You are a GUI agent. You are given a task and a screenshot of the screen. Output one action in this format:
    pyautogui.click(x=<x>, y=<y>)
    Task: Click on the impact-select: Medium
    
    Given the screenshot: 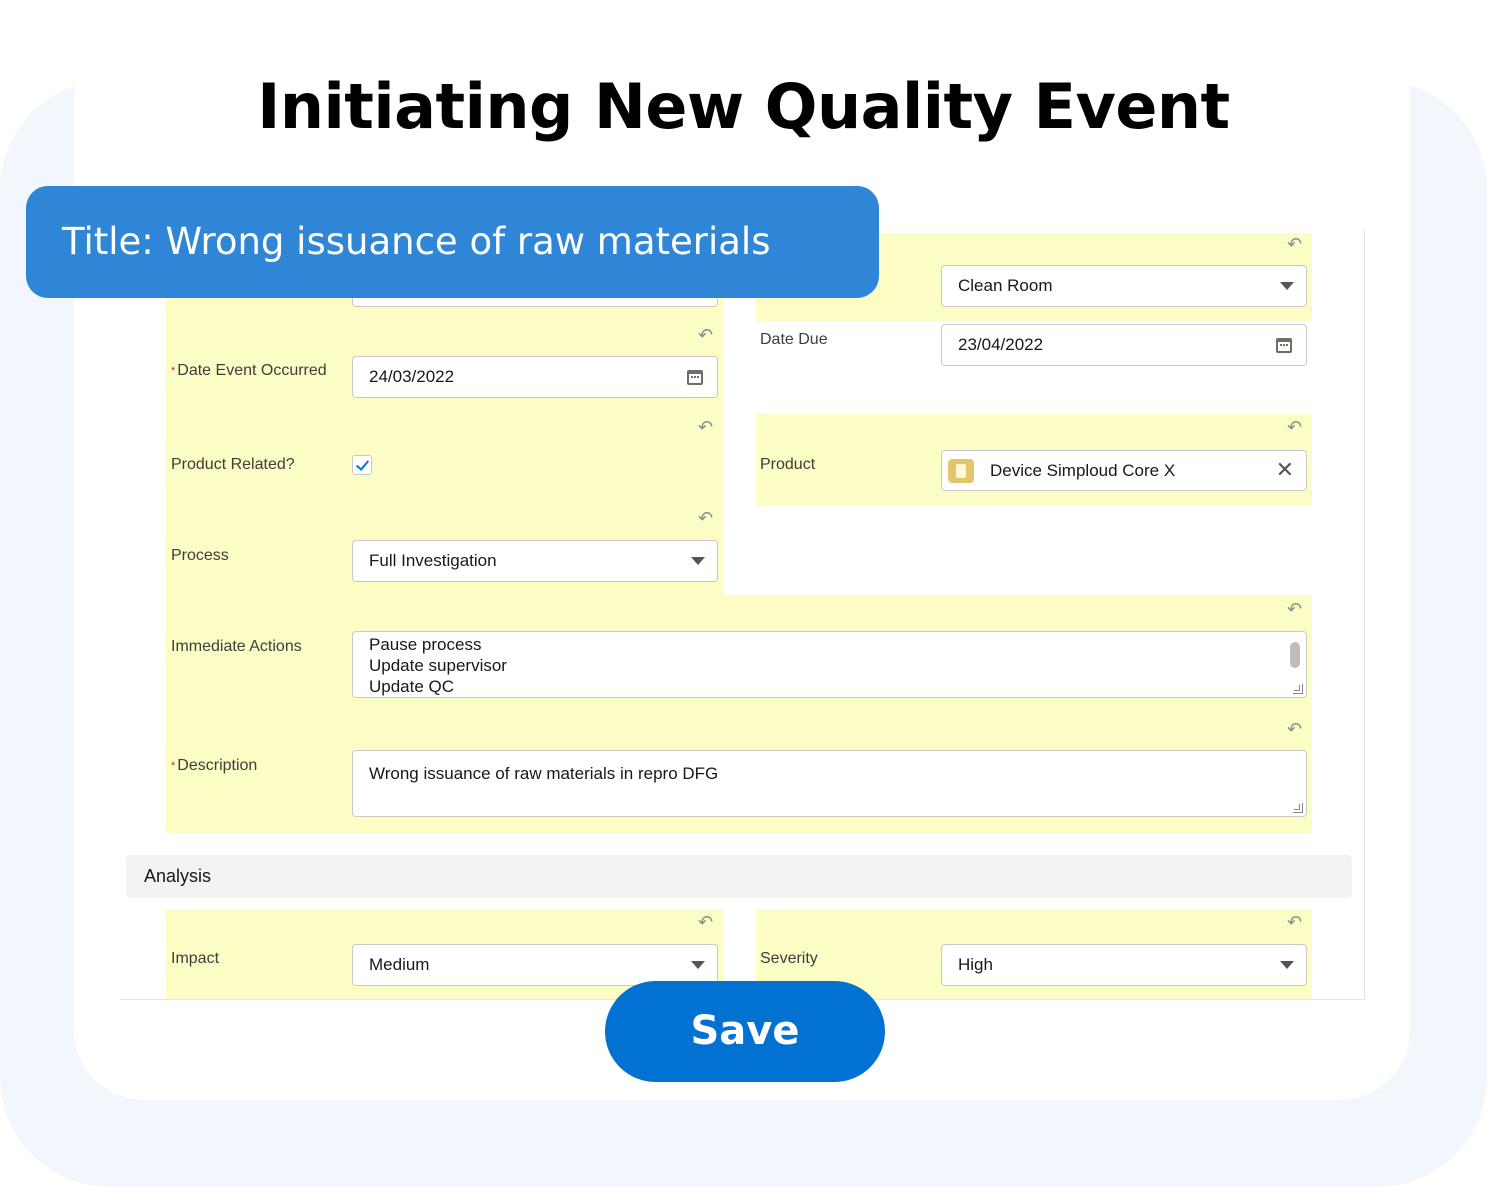 What is the action you would take?
    pyautogui.click(x=535, y=965)
    